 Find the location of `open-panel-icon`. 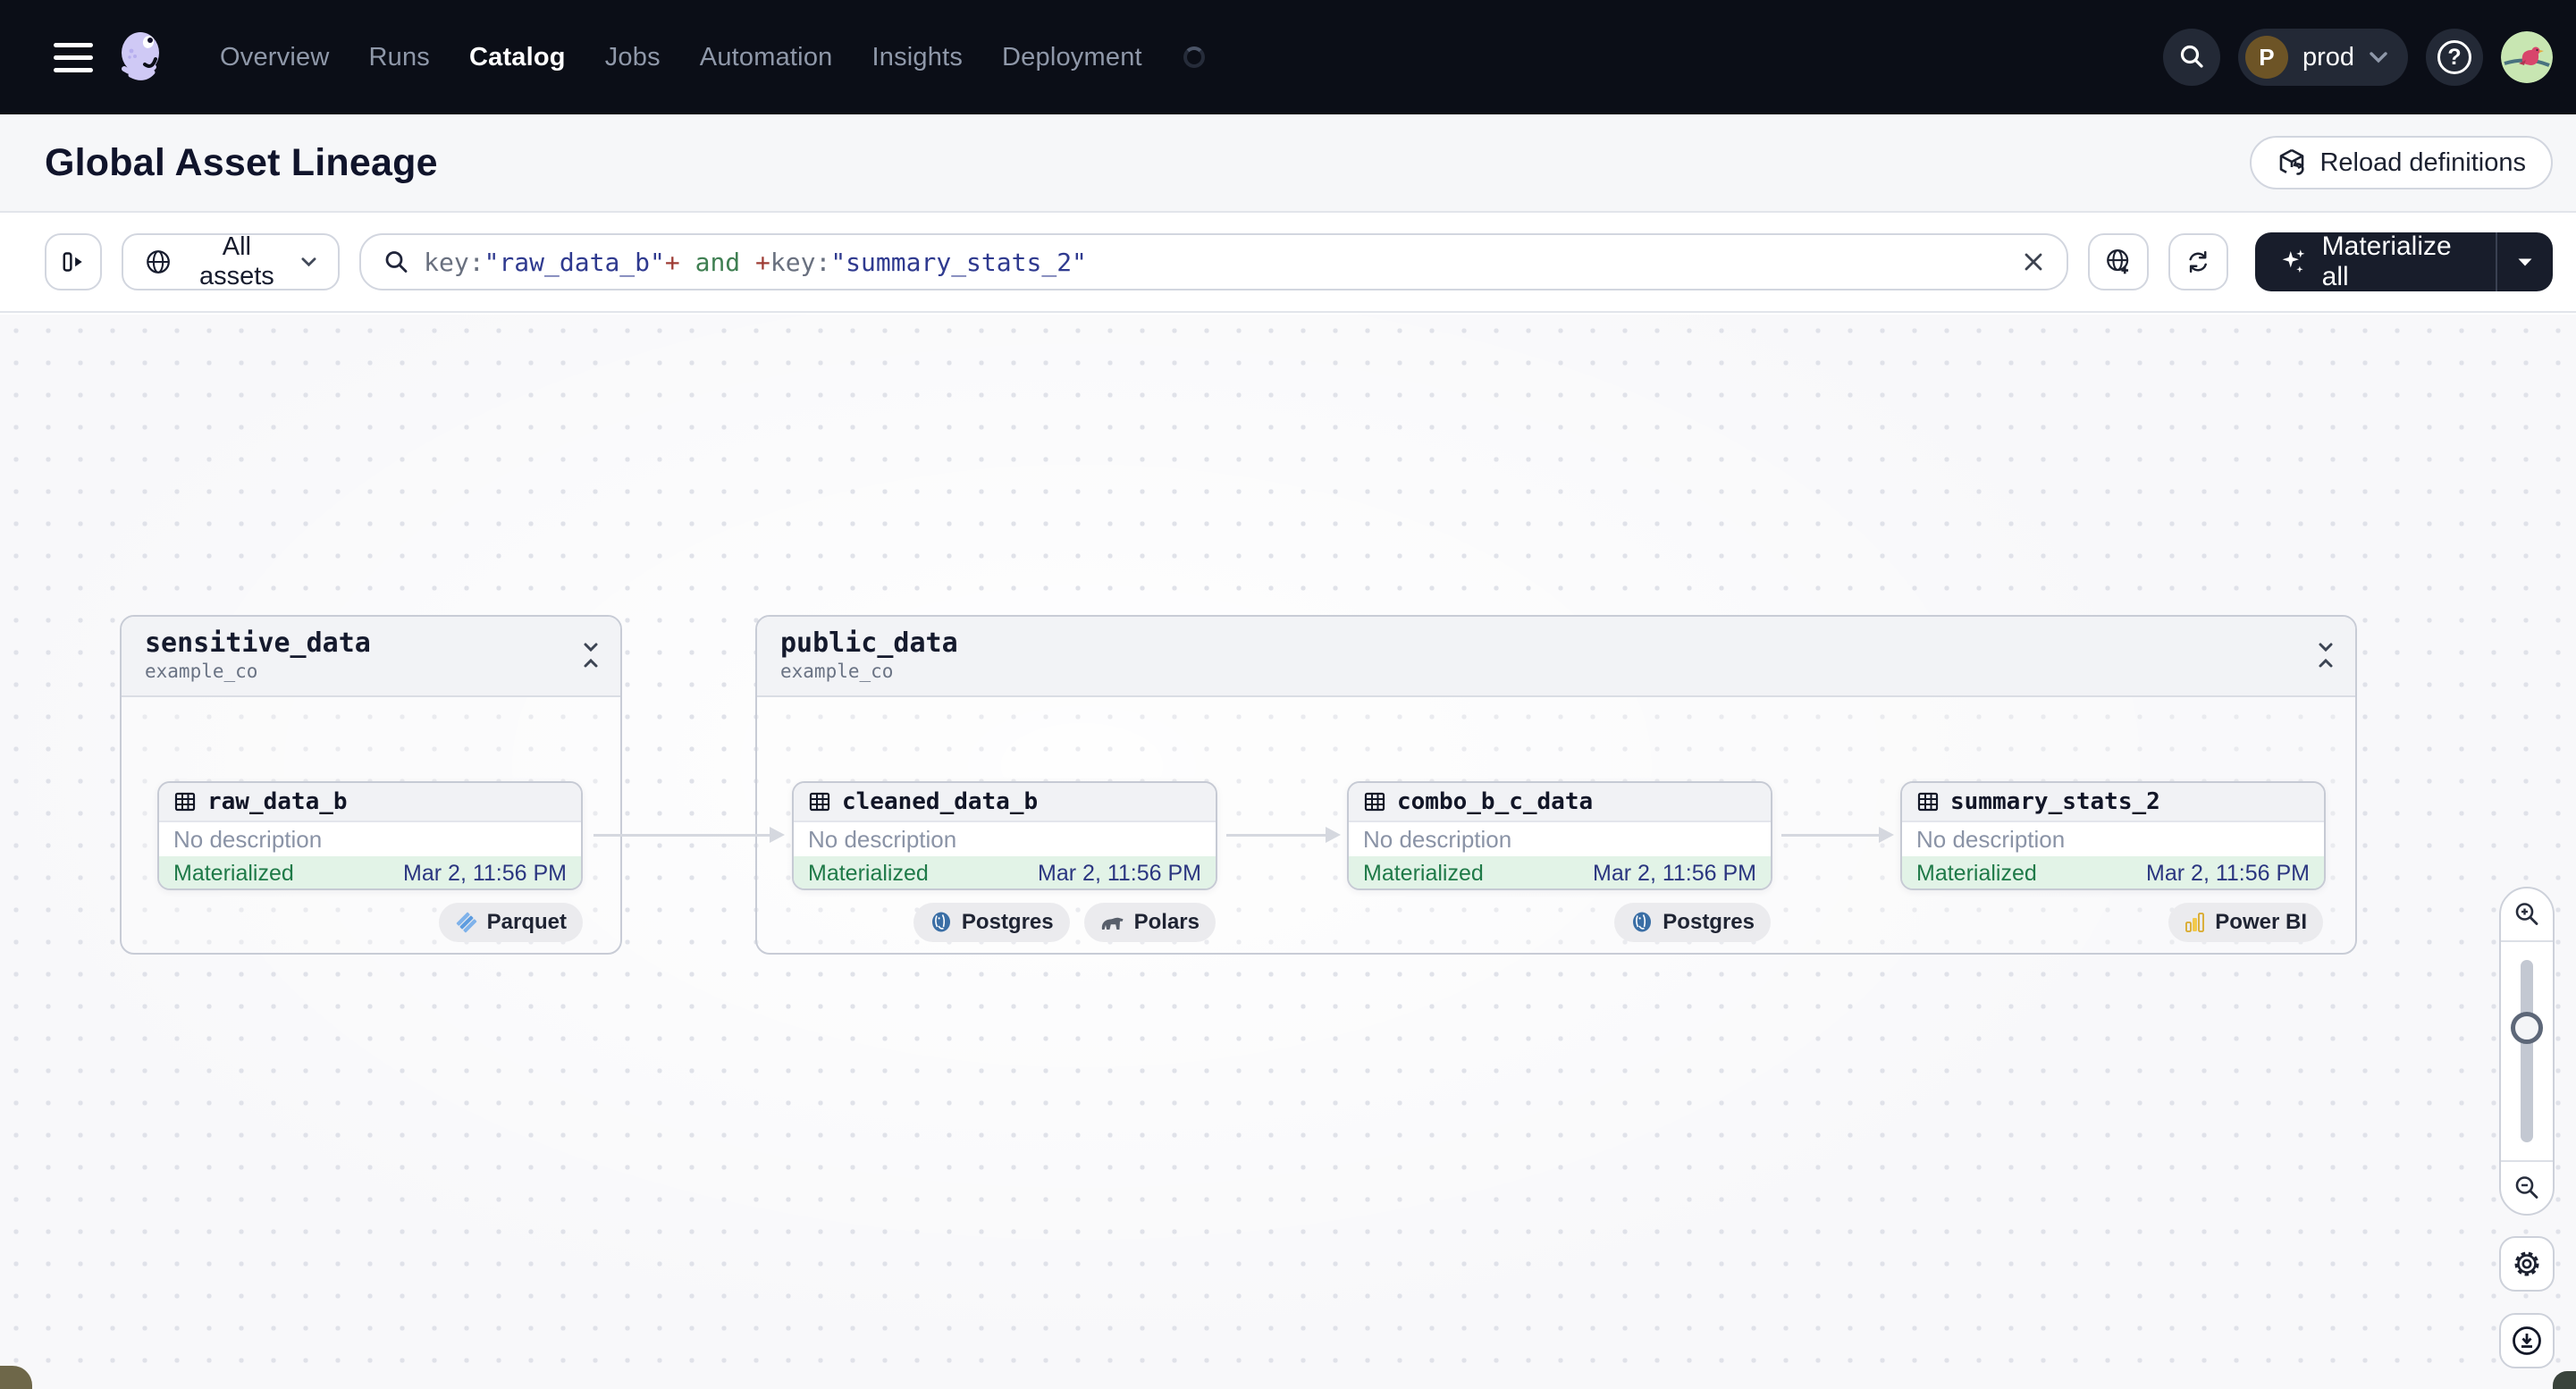

open-panel-icon is located at coordinates (73, 262).